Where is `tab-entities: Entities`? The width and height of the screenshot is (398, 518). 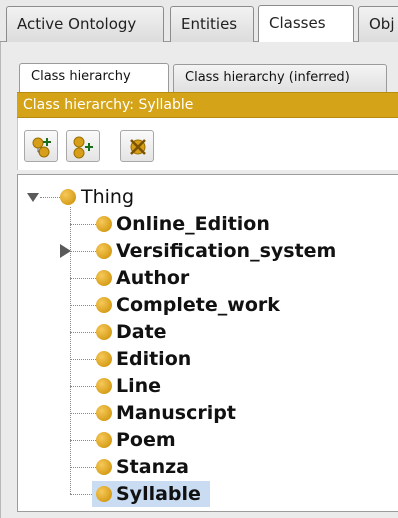
tab-entities: Entities is located at coordinates (212, 24).